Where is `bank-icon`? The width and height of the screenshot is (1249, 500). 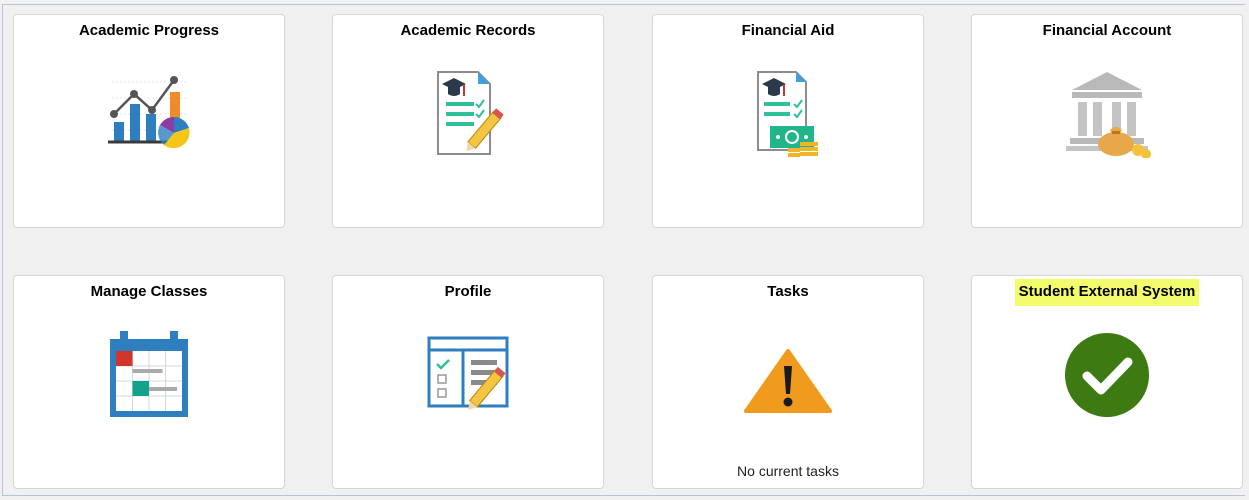
bank-icon is located at coordinates (1108, 115).